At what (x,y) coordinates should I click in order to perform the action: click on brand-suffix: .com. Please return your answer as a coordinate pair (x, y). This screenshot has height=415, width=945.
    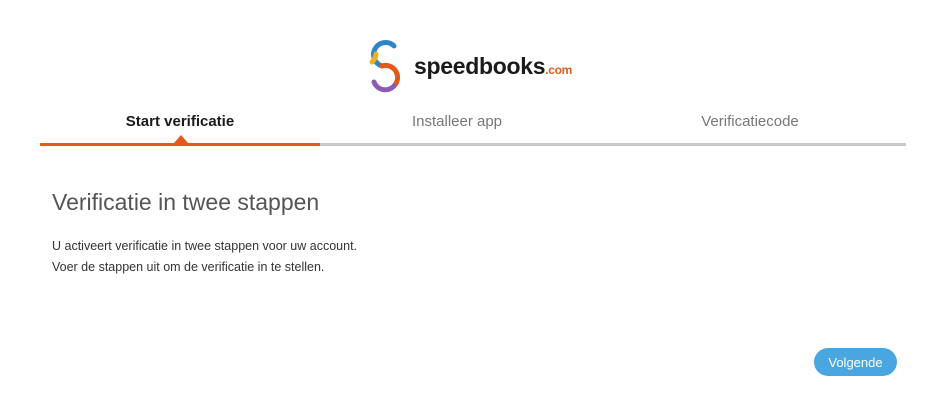
    Looking at the image, I should click on (559, 69).